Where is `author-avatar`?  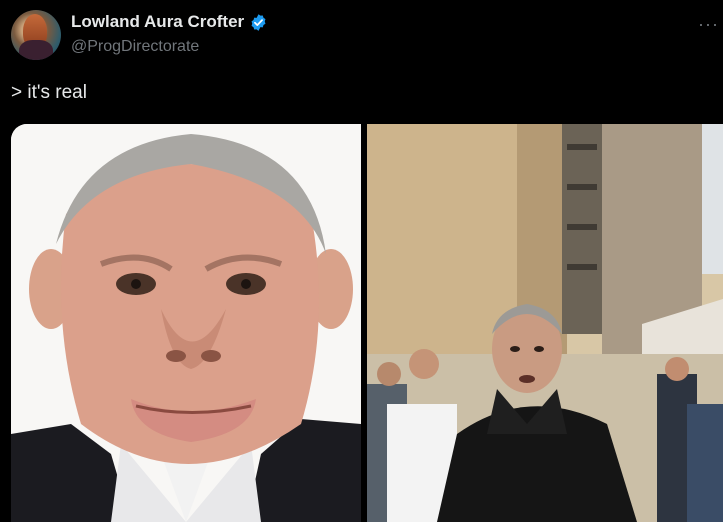
author-avatar is located at coordinates (36, 35).